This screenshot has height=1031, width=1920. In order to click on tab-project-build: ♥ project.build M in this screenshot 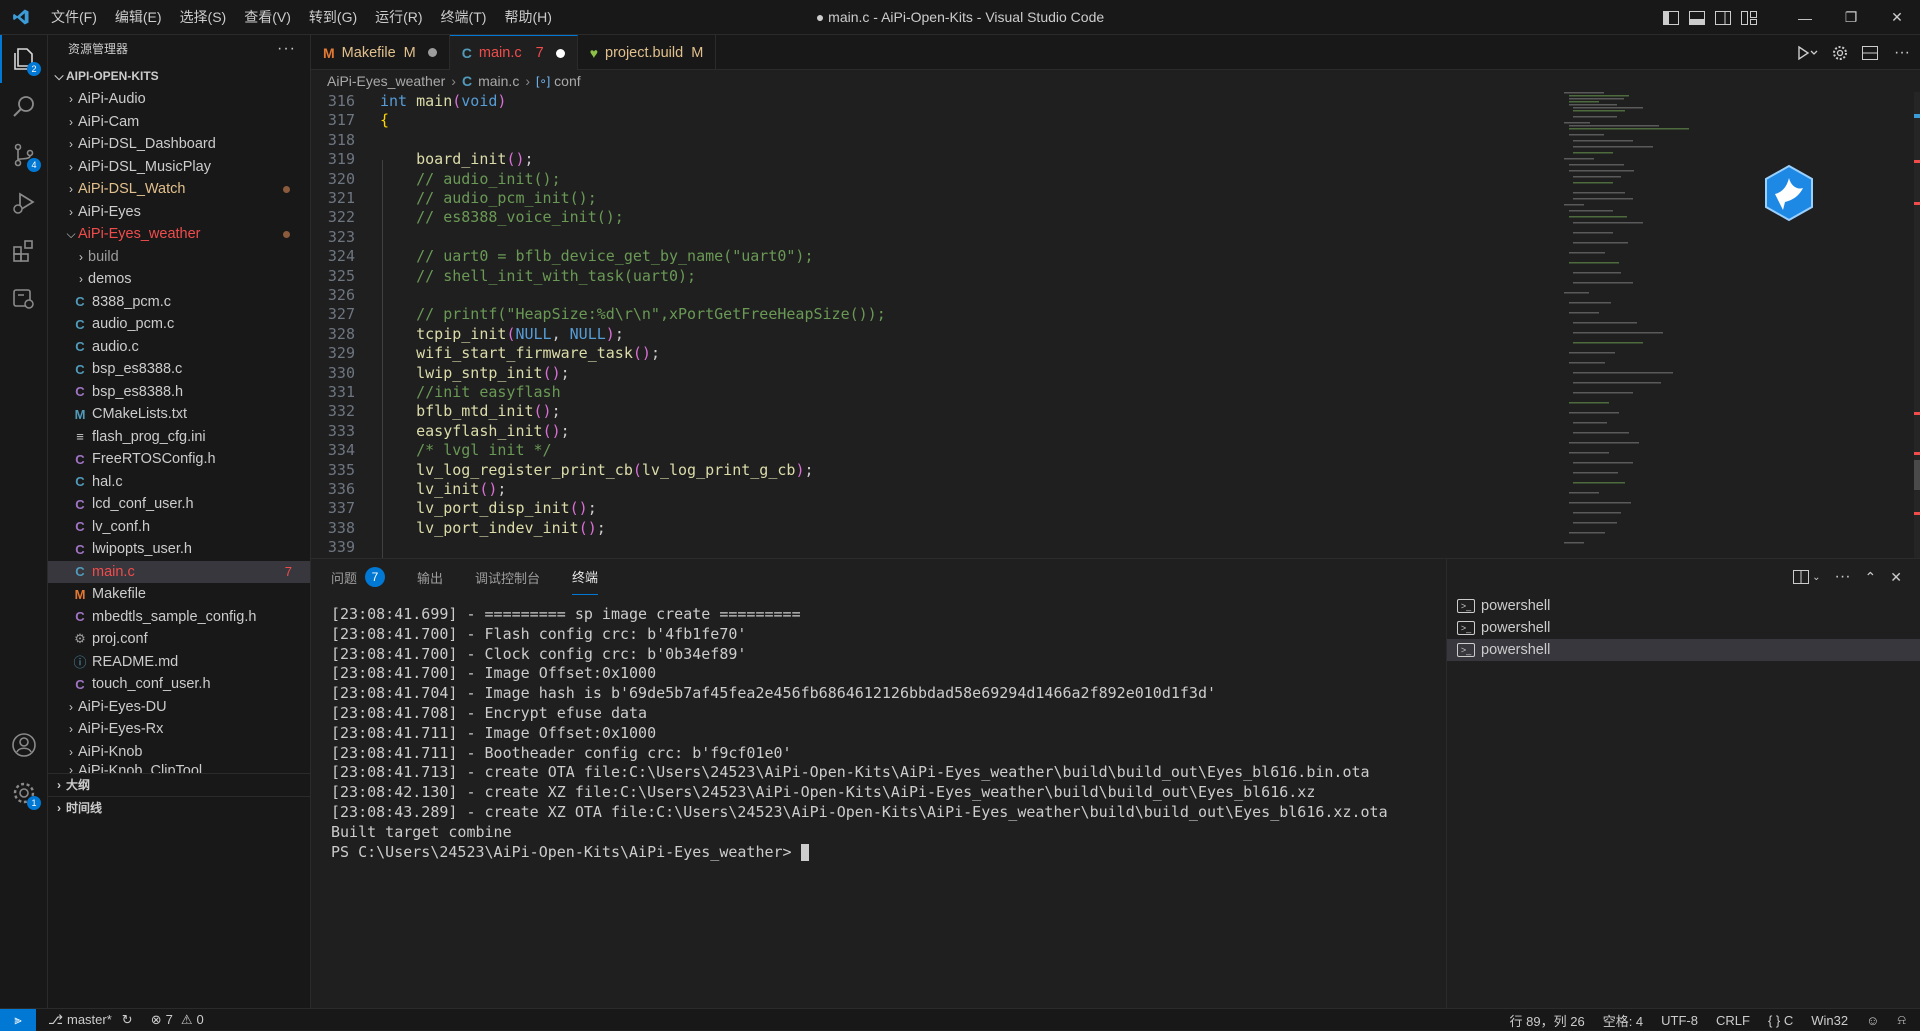, I will do `click(647, 52)`.